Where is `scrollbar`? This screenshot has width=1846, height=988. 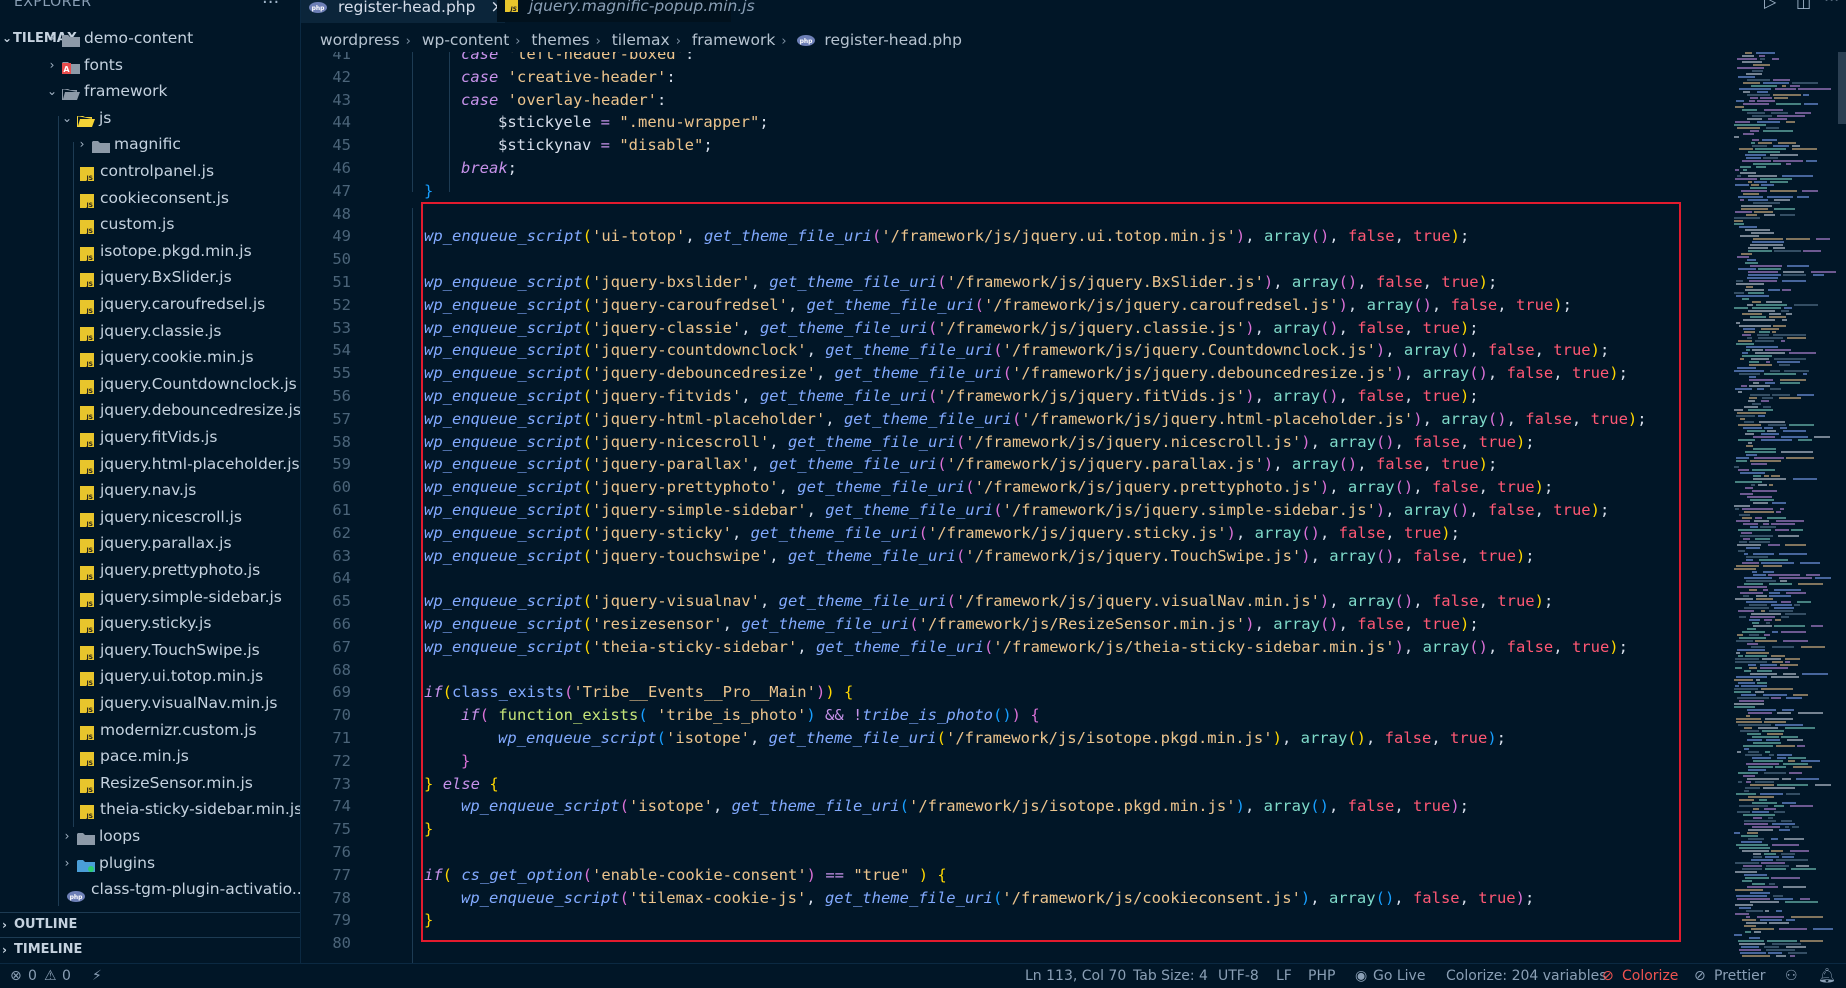 scrollbar is located at coordinates (1842, 507).